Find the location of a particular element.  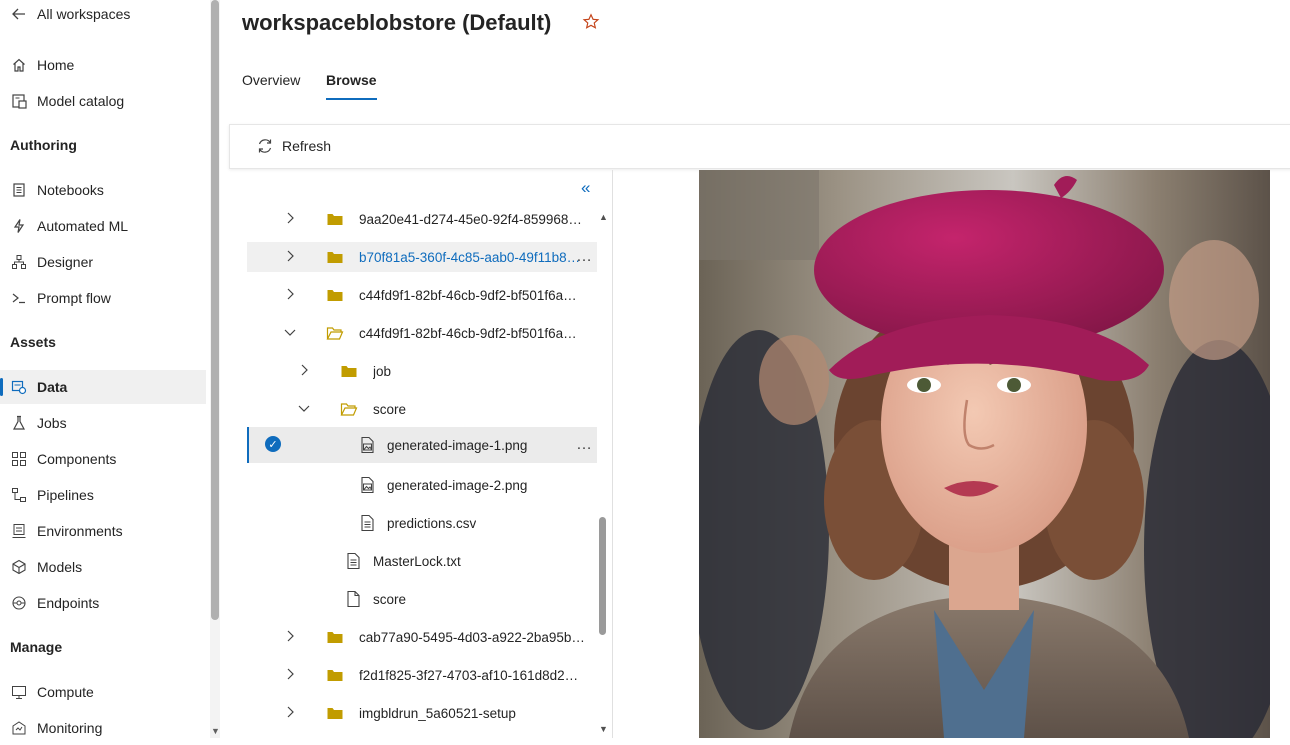

jobs-icon is located at coordinates (19, 423).